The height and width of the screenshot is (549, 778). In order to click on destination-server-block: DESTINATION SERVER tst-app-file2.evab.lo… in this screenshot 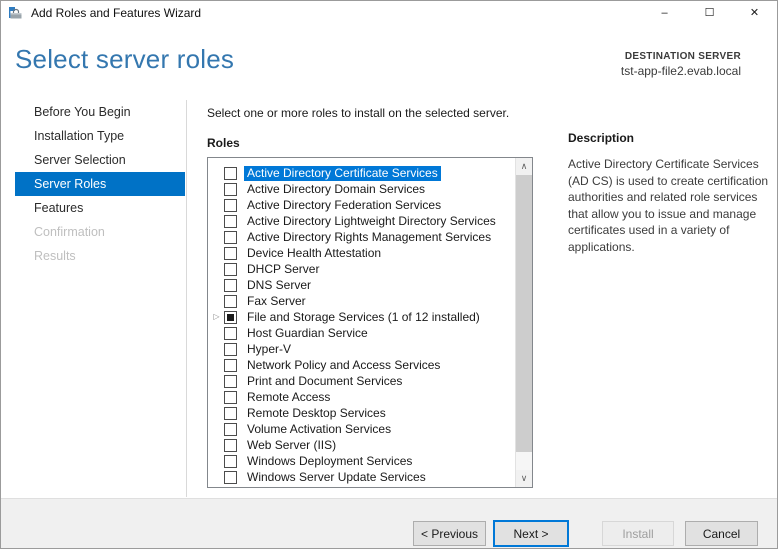, I will do `click(681, 64)`.